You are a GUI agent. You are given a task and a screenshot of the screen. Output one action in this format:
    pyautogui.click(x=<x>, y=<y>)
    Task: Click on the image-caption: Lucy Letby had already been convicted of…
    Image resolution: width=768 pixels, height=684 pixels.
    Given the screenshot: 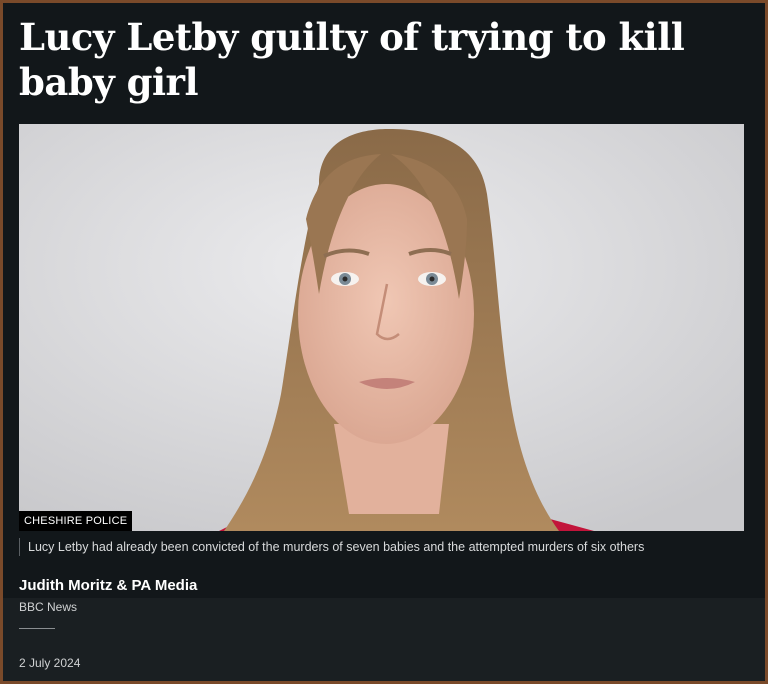 What is the action you would take?
    pyautogui.click(x=388, y=547)
    